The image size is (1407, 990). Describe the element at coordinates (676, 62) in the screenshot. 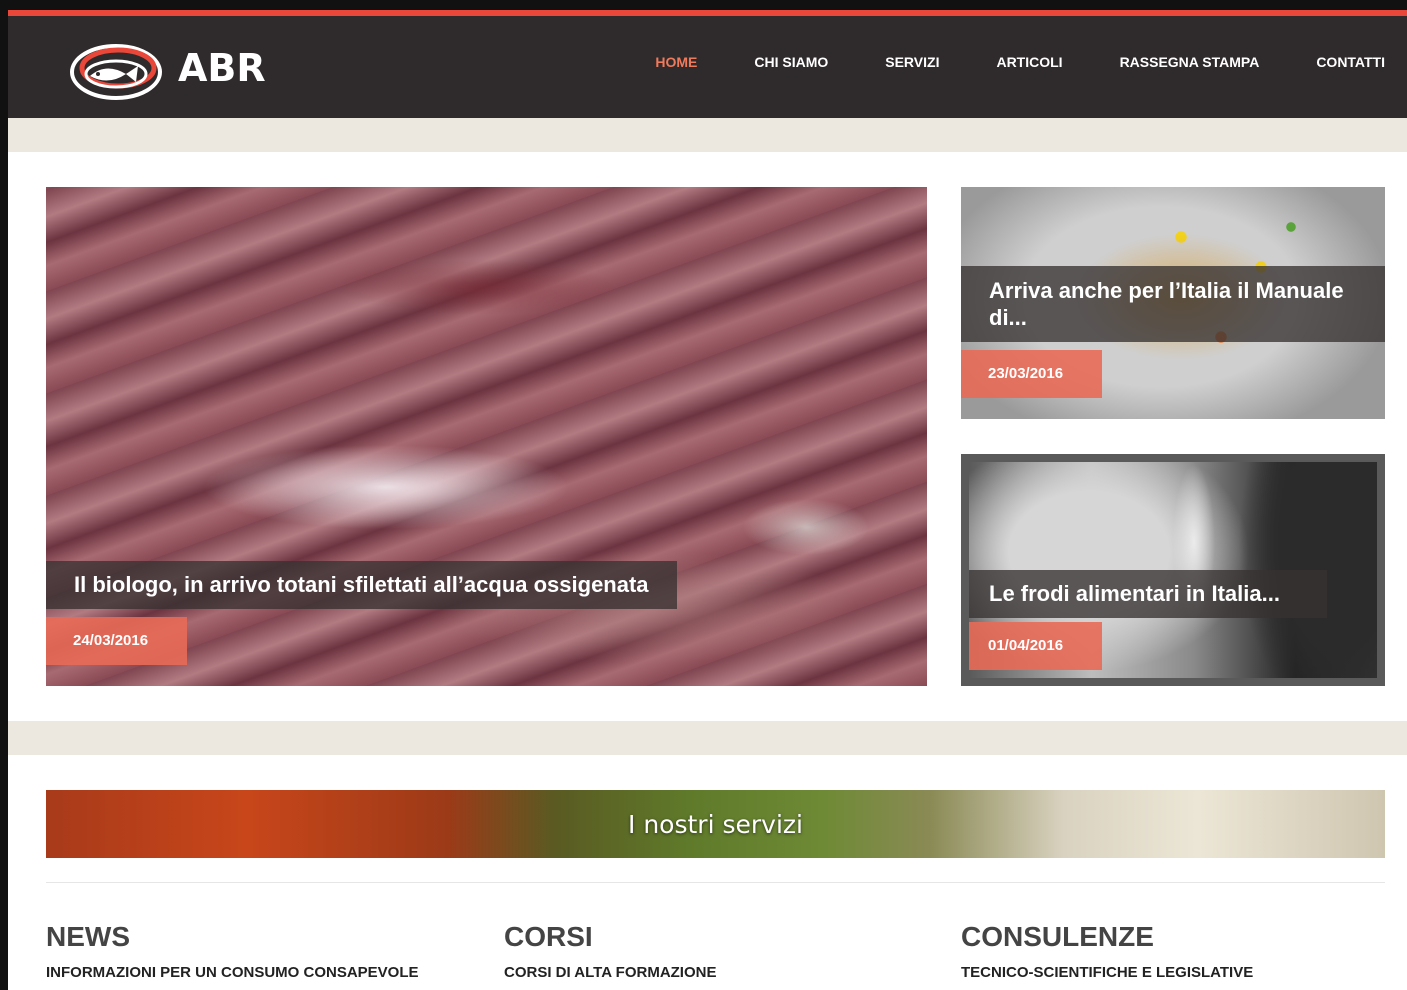

I see `nav-home: HOME` at that location.